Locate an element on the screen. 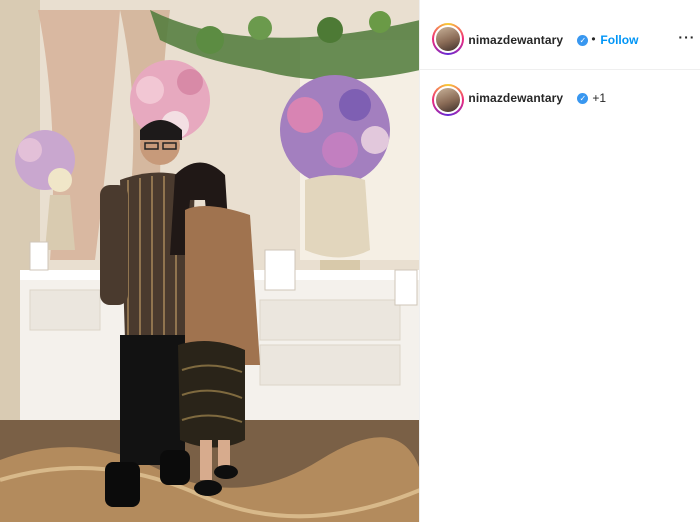 The height and width of the screenshot is (522, 700). caption-avatar is located at coordinates (448, 100).